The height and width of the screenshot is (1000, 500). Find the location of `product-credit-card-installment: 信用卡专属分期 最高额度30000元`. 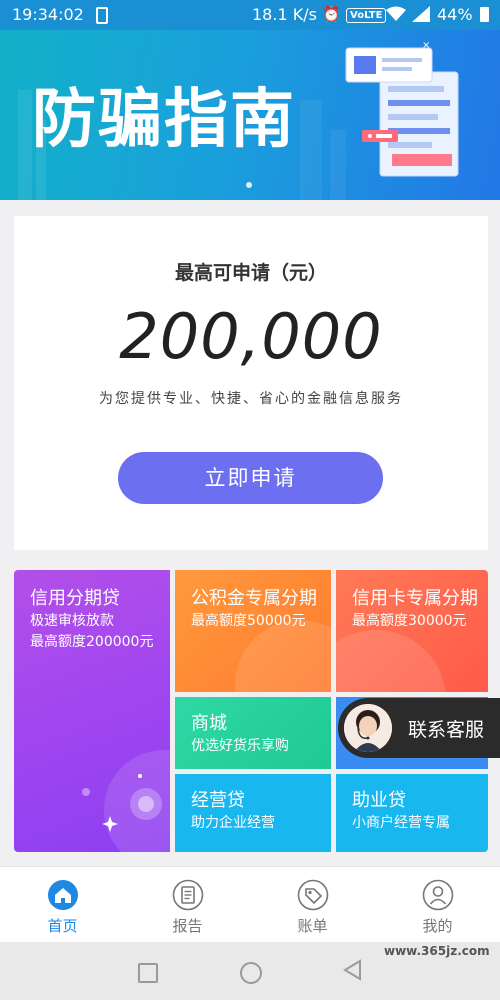

product-credit-card-installment: 信用卡专属分期 最高额度30000元 is located at coordinates (412, 631).